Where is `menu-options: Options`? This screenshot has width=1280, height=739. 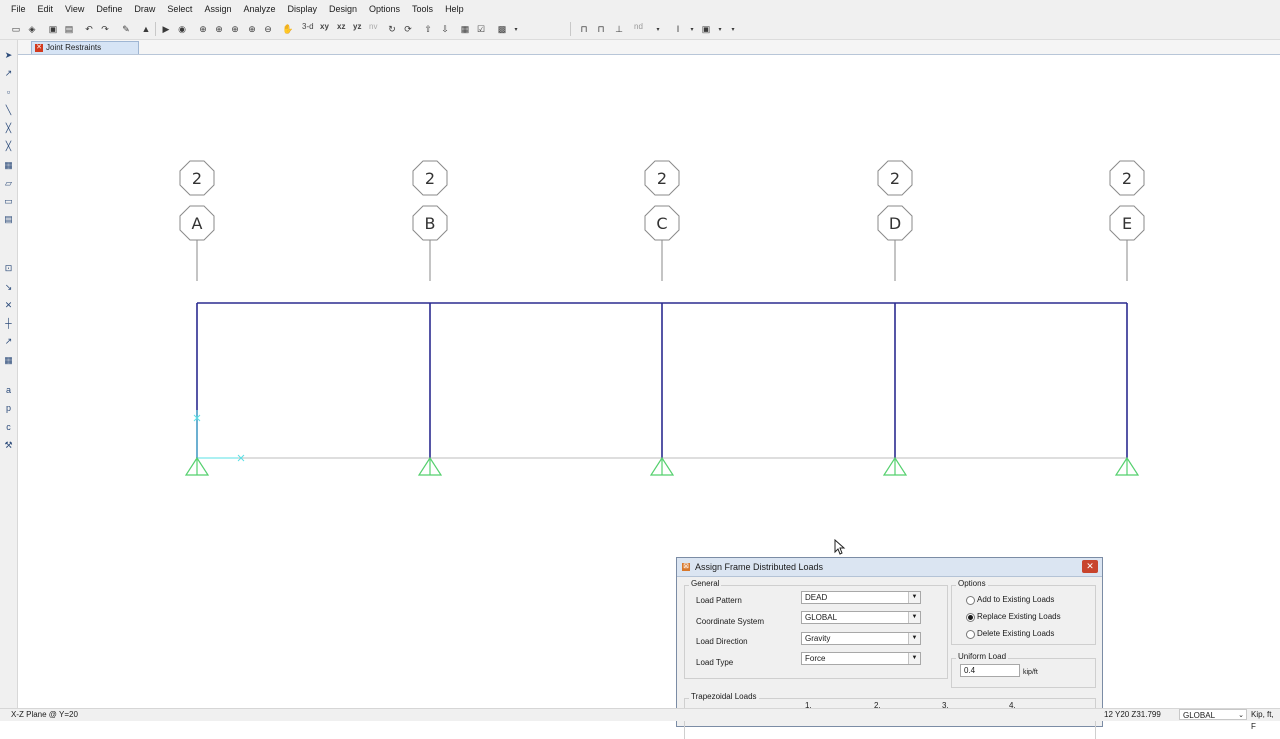 menu-options: Options is located at coordinates (384, 9).